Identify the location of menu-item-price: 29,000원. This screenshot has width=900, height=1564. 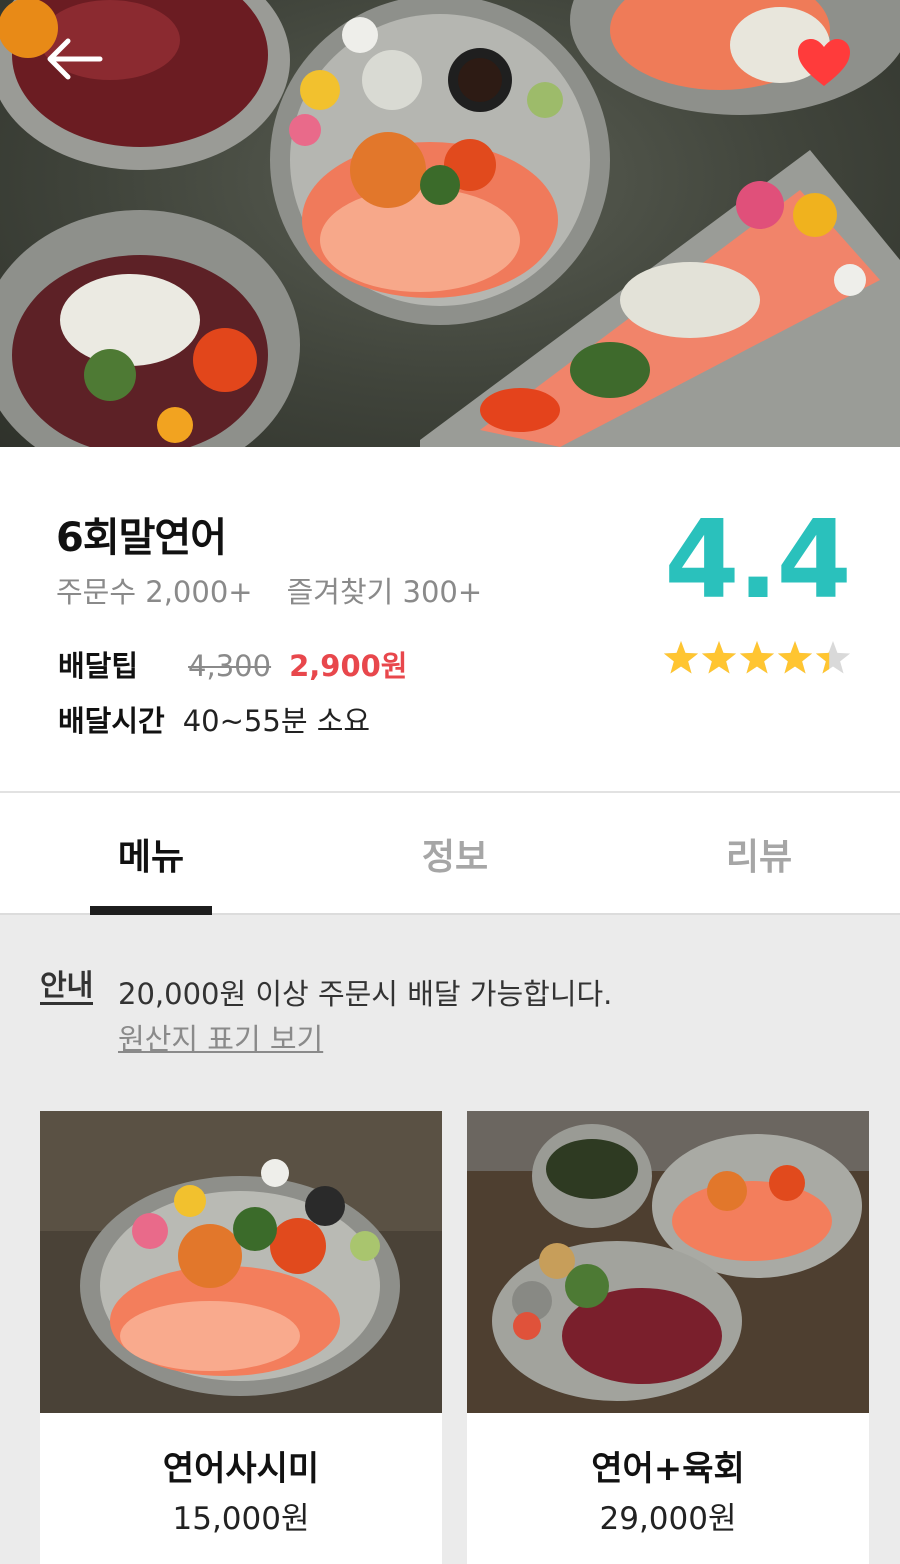
(668, 1519).